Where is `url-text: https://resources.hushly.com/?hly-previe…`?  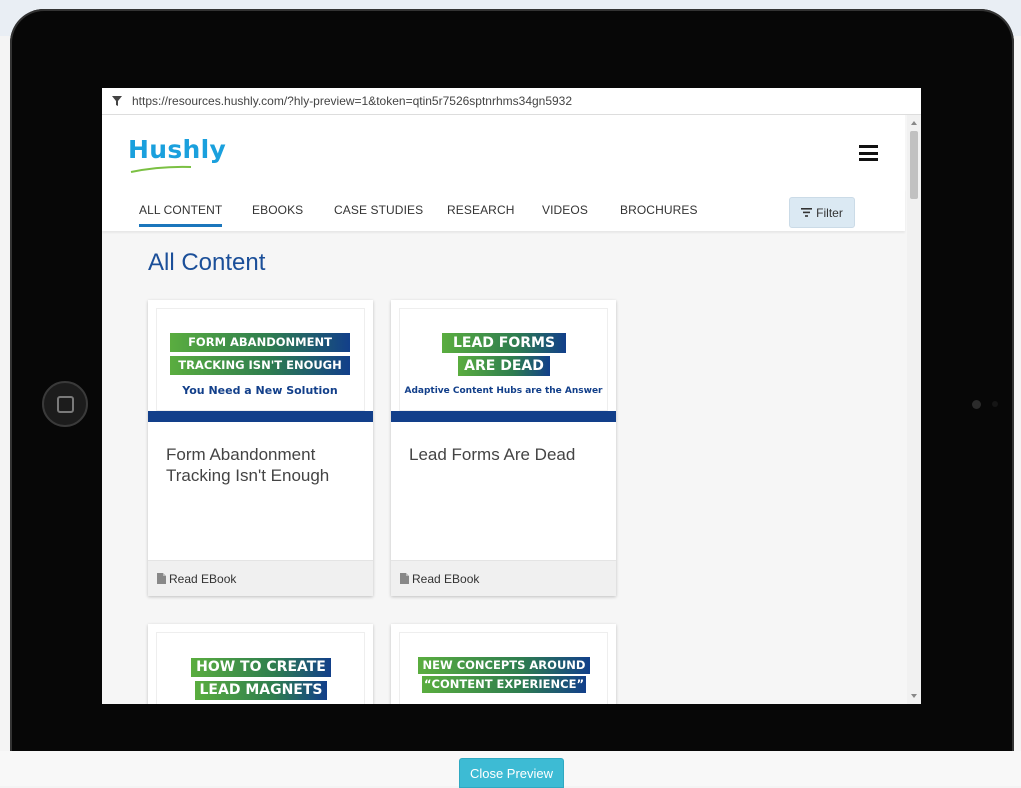
url-text: https://resources.hushly.com/?hly-previe… is located at coordinates (352, 101).